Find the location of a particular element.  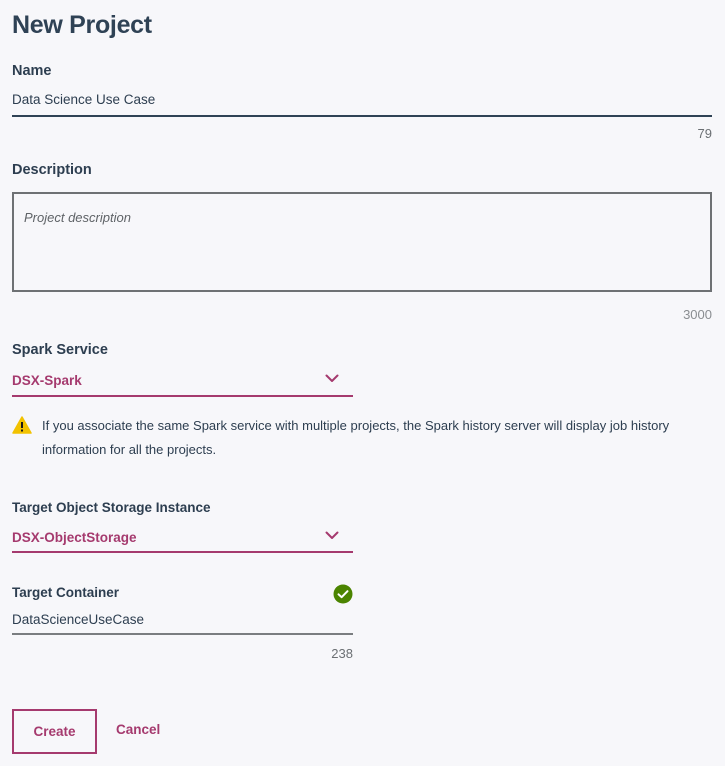

name-input-underline is located at coordinates (362, 116).